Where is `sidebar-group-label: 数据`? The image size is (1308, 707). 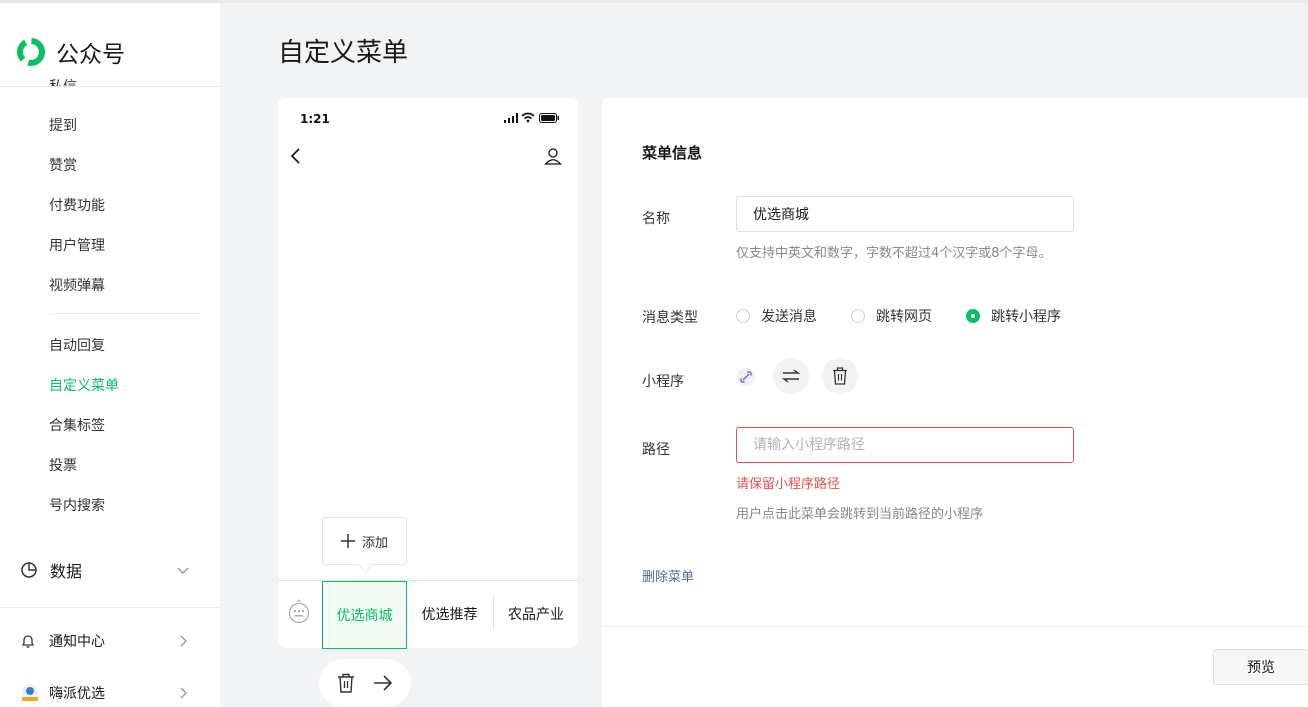 sidebar-group-label: 数据 is located at coordinates (66, 571).